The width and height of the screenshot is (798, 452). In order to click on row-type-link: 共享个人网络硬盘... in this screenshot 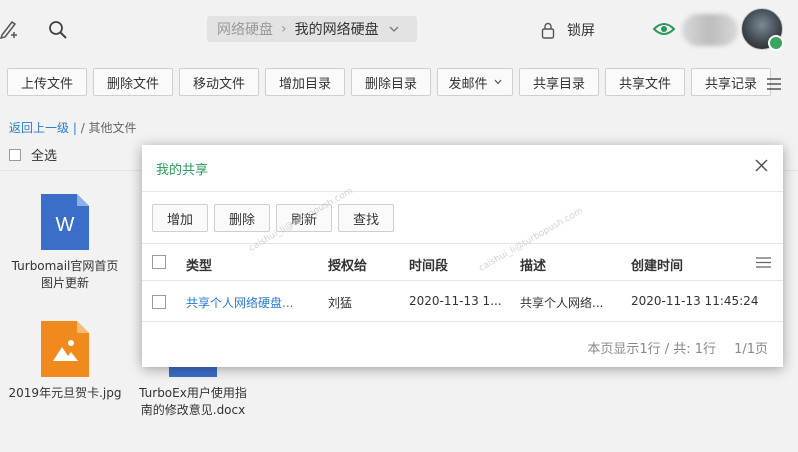, I will do `click(239, 302)`.